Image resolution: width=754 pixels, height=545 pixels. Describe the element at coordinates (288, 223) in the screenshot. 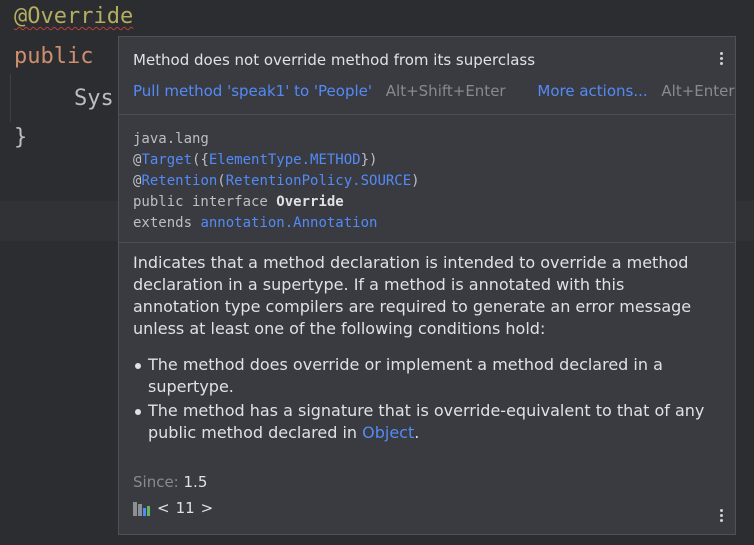

I see `annotation-type-link: annotation.Annotation` at that location.